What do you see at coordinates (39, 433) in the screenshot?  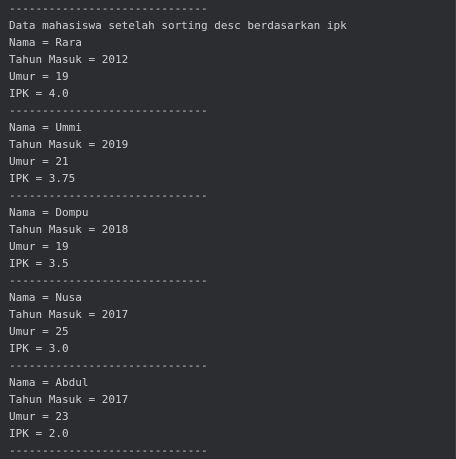 I see `record-gpa: IPK = 2.0` at bounding box center [39, 433].